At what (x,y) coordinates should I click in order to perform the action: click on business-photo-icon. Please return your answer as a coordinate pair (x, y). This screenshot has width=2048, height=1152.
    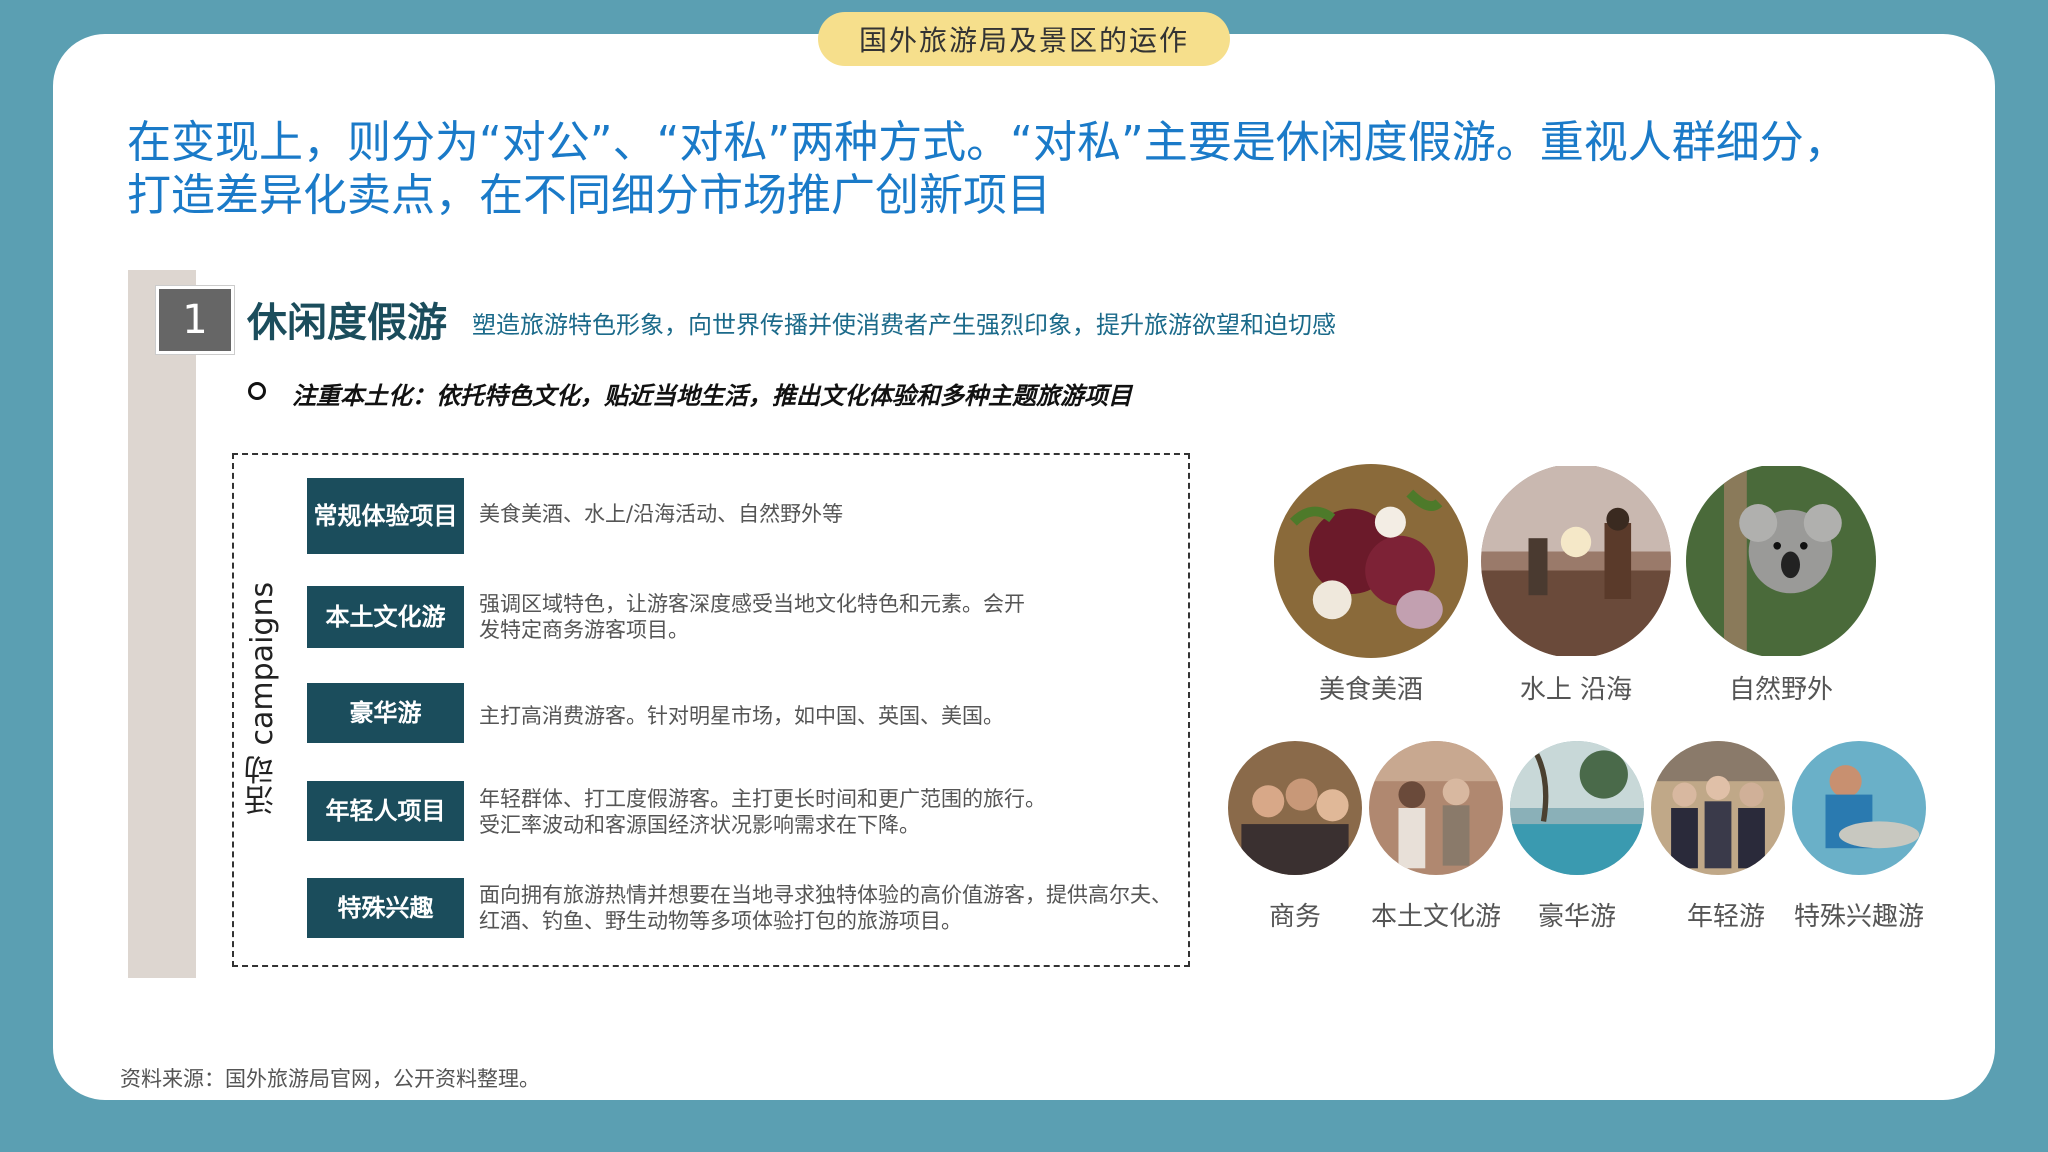
    Looking at the image, I should click on (1295, 808).